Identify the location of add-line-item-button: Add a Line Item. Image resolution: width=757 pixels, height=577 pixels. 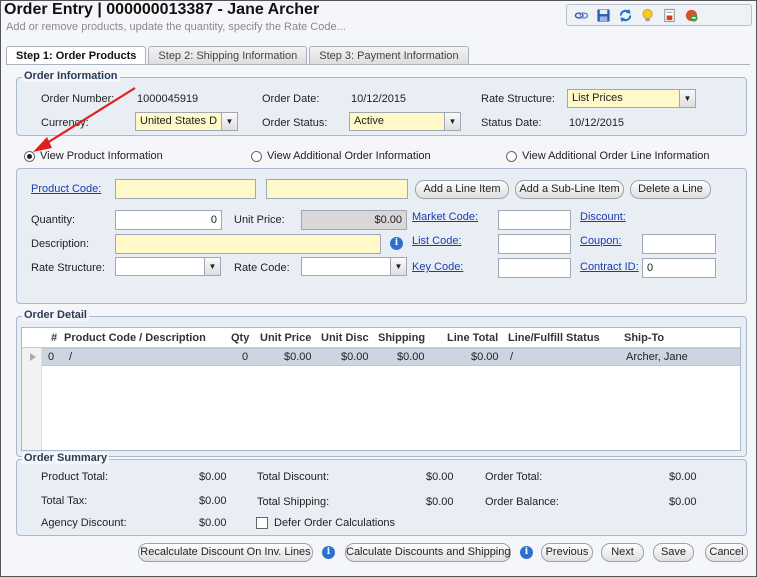
(462, 189).